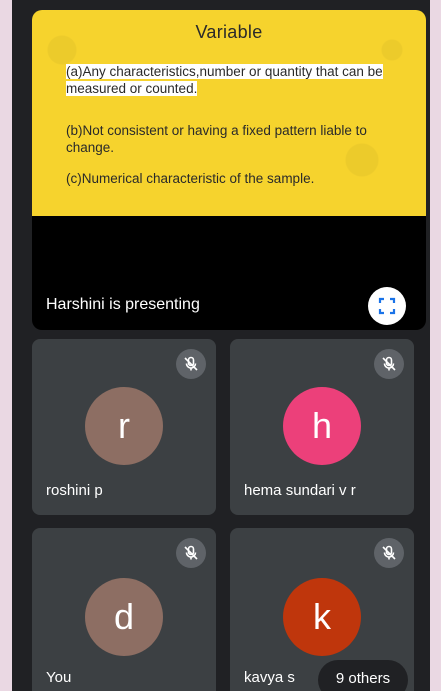 Image resolution: width=441 pixels, height=691 pixels. Describe the element at coordinates (74, 490) in the screenshot. I see `participant-name: roshini p` at that location.